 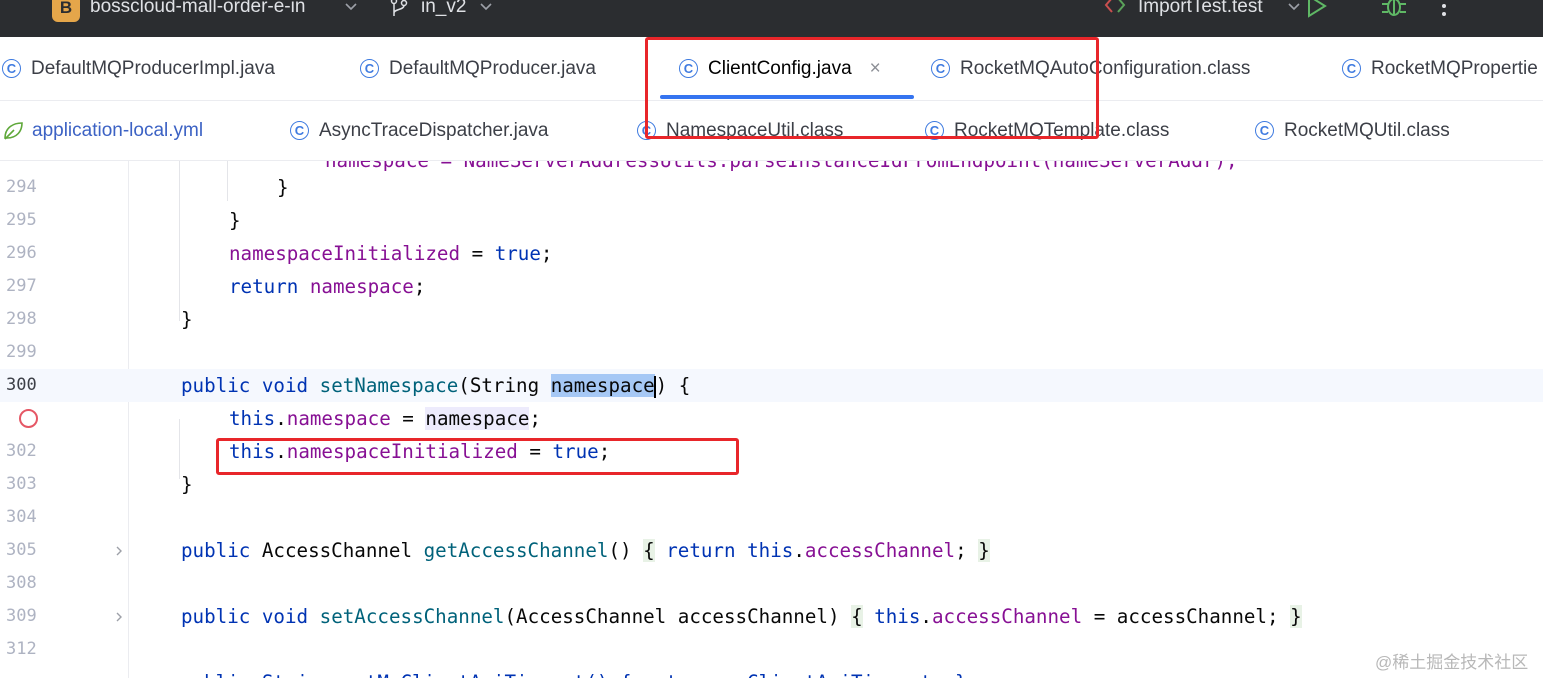 I want to click on code-line: 298 }, so click(x=771, y=319).